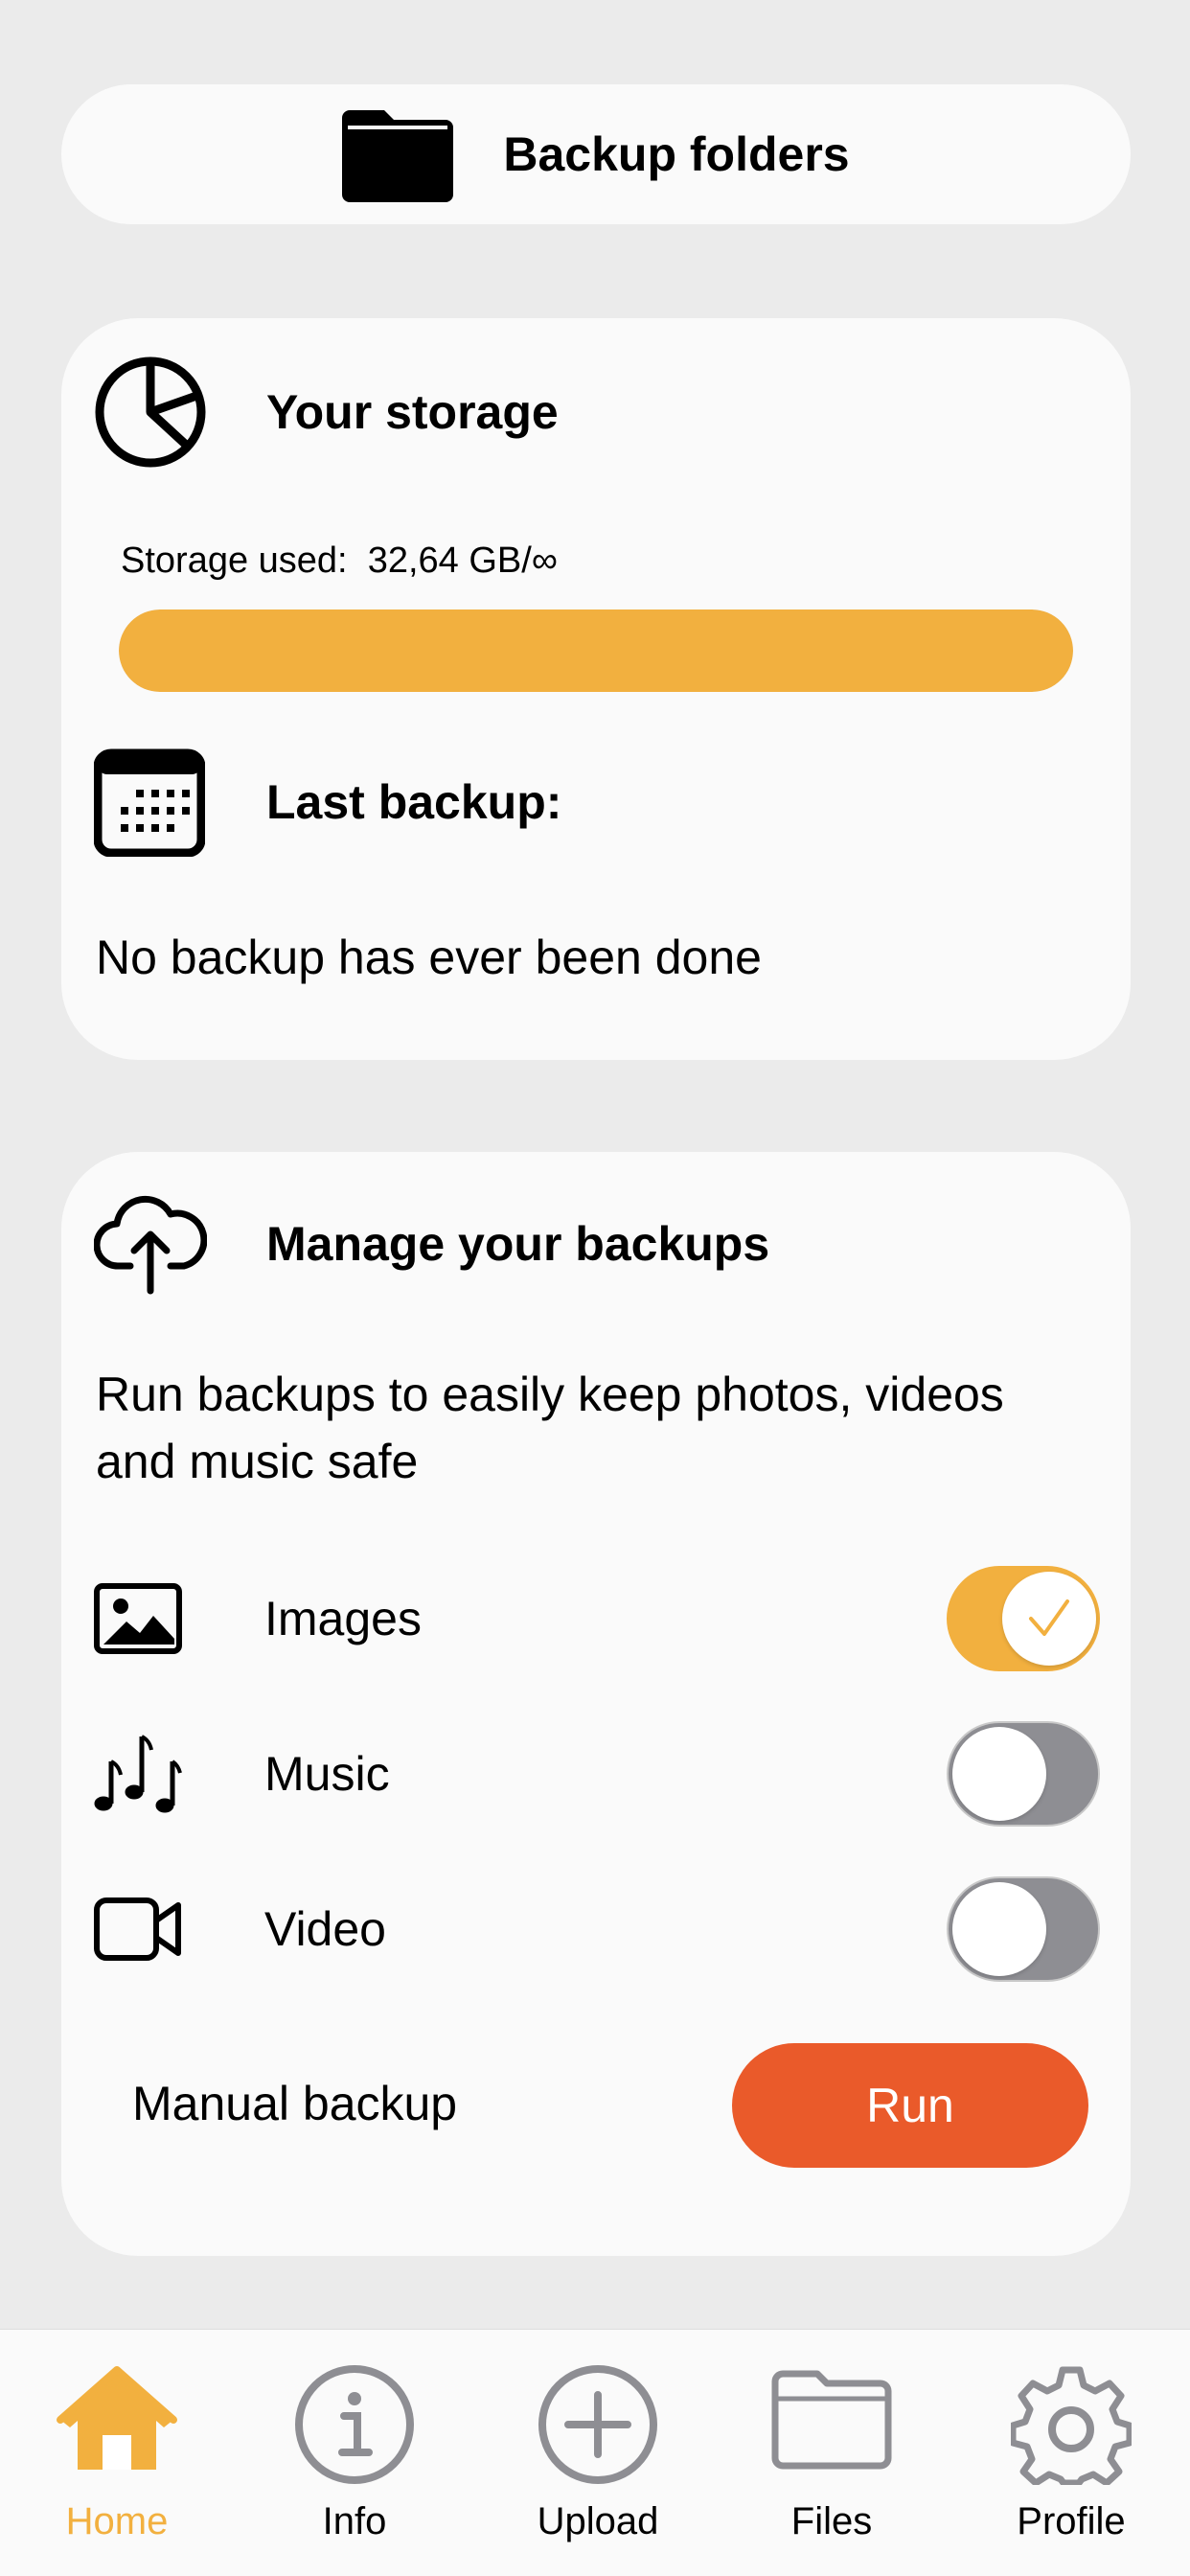 This screenshot has height=2576, width=1190. I want to click on cloud-upload-icon, so click(151, 1245).